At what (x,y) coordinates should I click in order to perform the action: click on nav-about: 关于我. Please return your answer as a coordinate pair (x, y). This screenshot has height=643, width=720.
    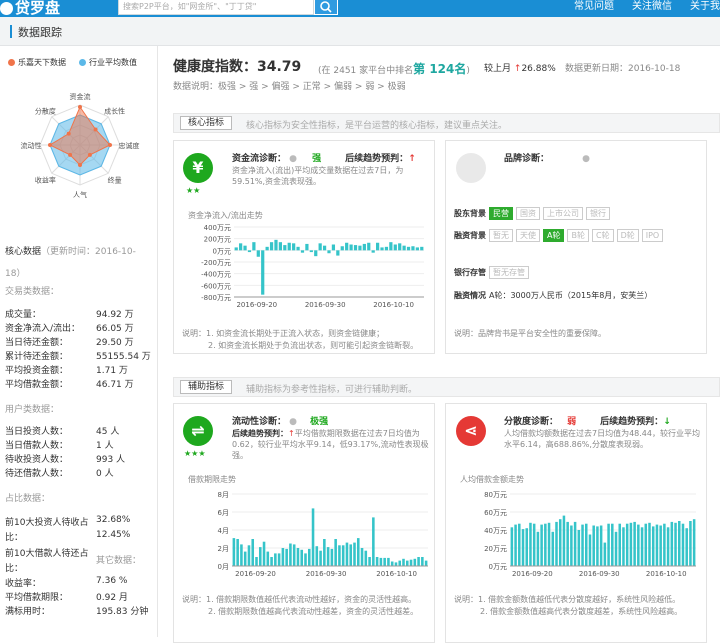
    Looking at the image, I should click on (705, 6).